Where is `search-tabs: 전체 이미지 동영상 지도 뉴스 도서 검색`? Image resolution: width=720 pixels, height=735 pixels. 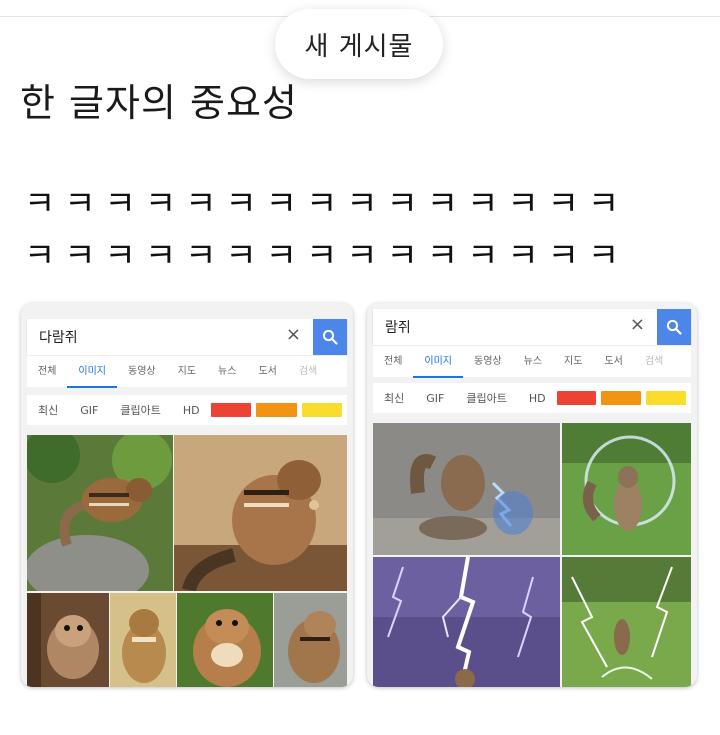 search-tabs: 전체 이미지 동영상 지도 뉴스 도서 검색 is located at coordinates (187, 371).